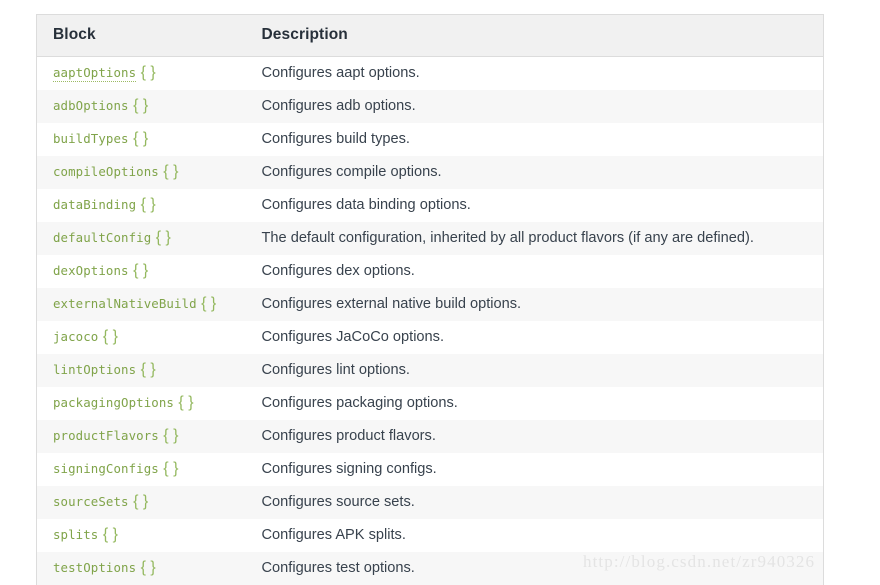 The image size is (880, 585). I want to click on table-header-row: Block Description, so click(430, 35).